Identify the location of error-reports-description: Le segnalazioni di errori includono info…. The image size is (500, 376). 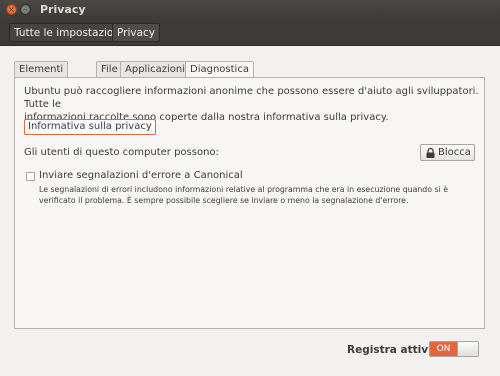
(259, 195).